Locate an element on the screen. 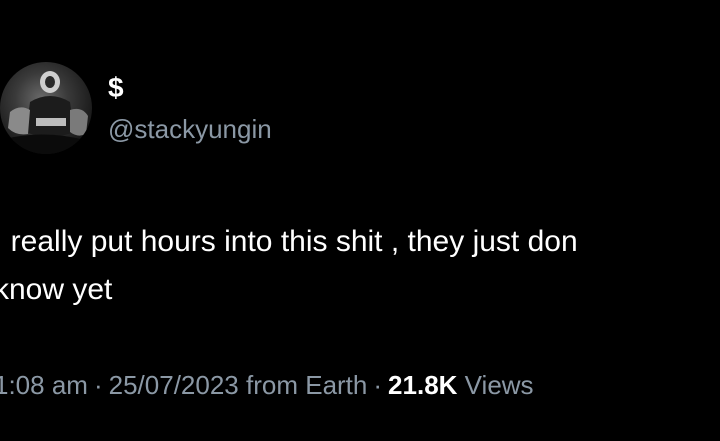  tweet-source: from Earth is located at coordinates (307, 385).